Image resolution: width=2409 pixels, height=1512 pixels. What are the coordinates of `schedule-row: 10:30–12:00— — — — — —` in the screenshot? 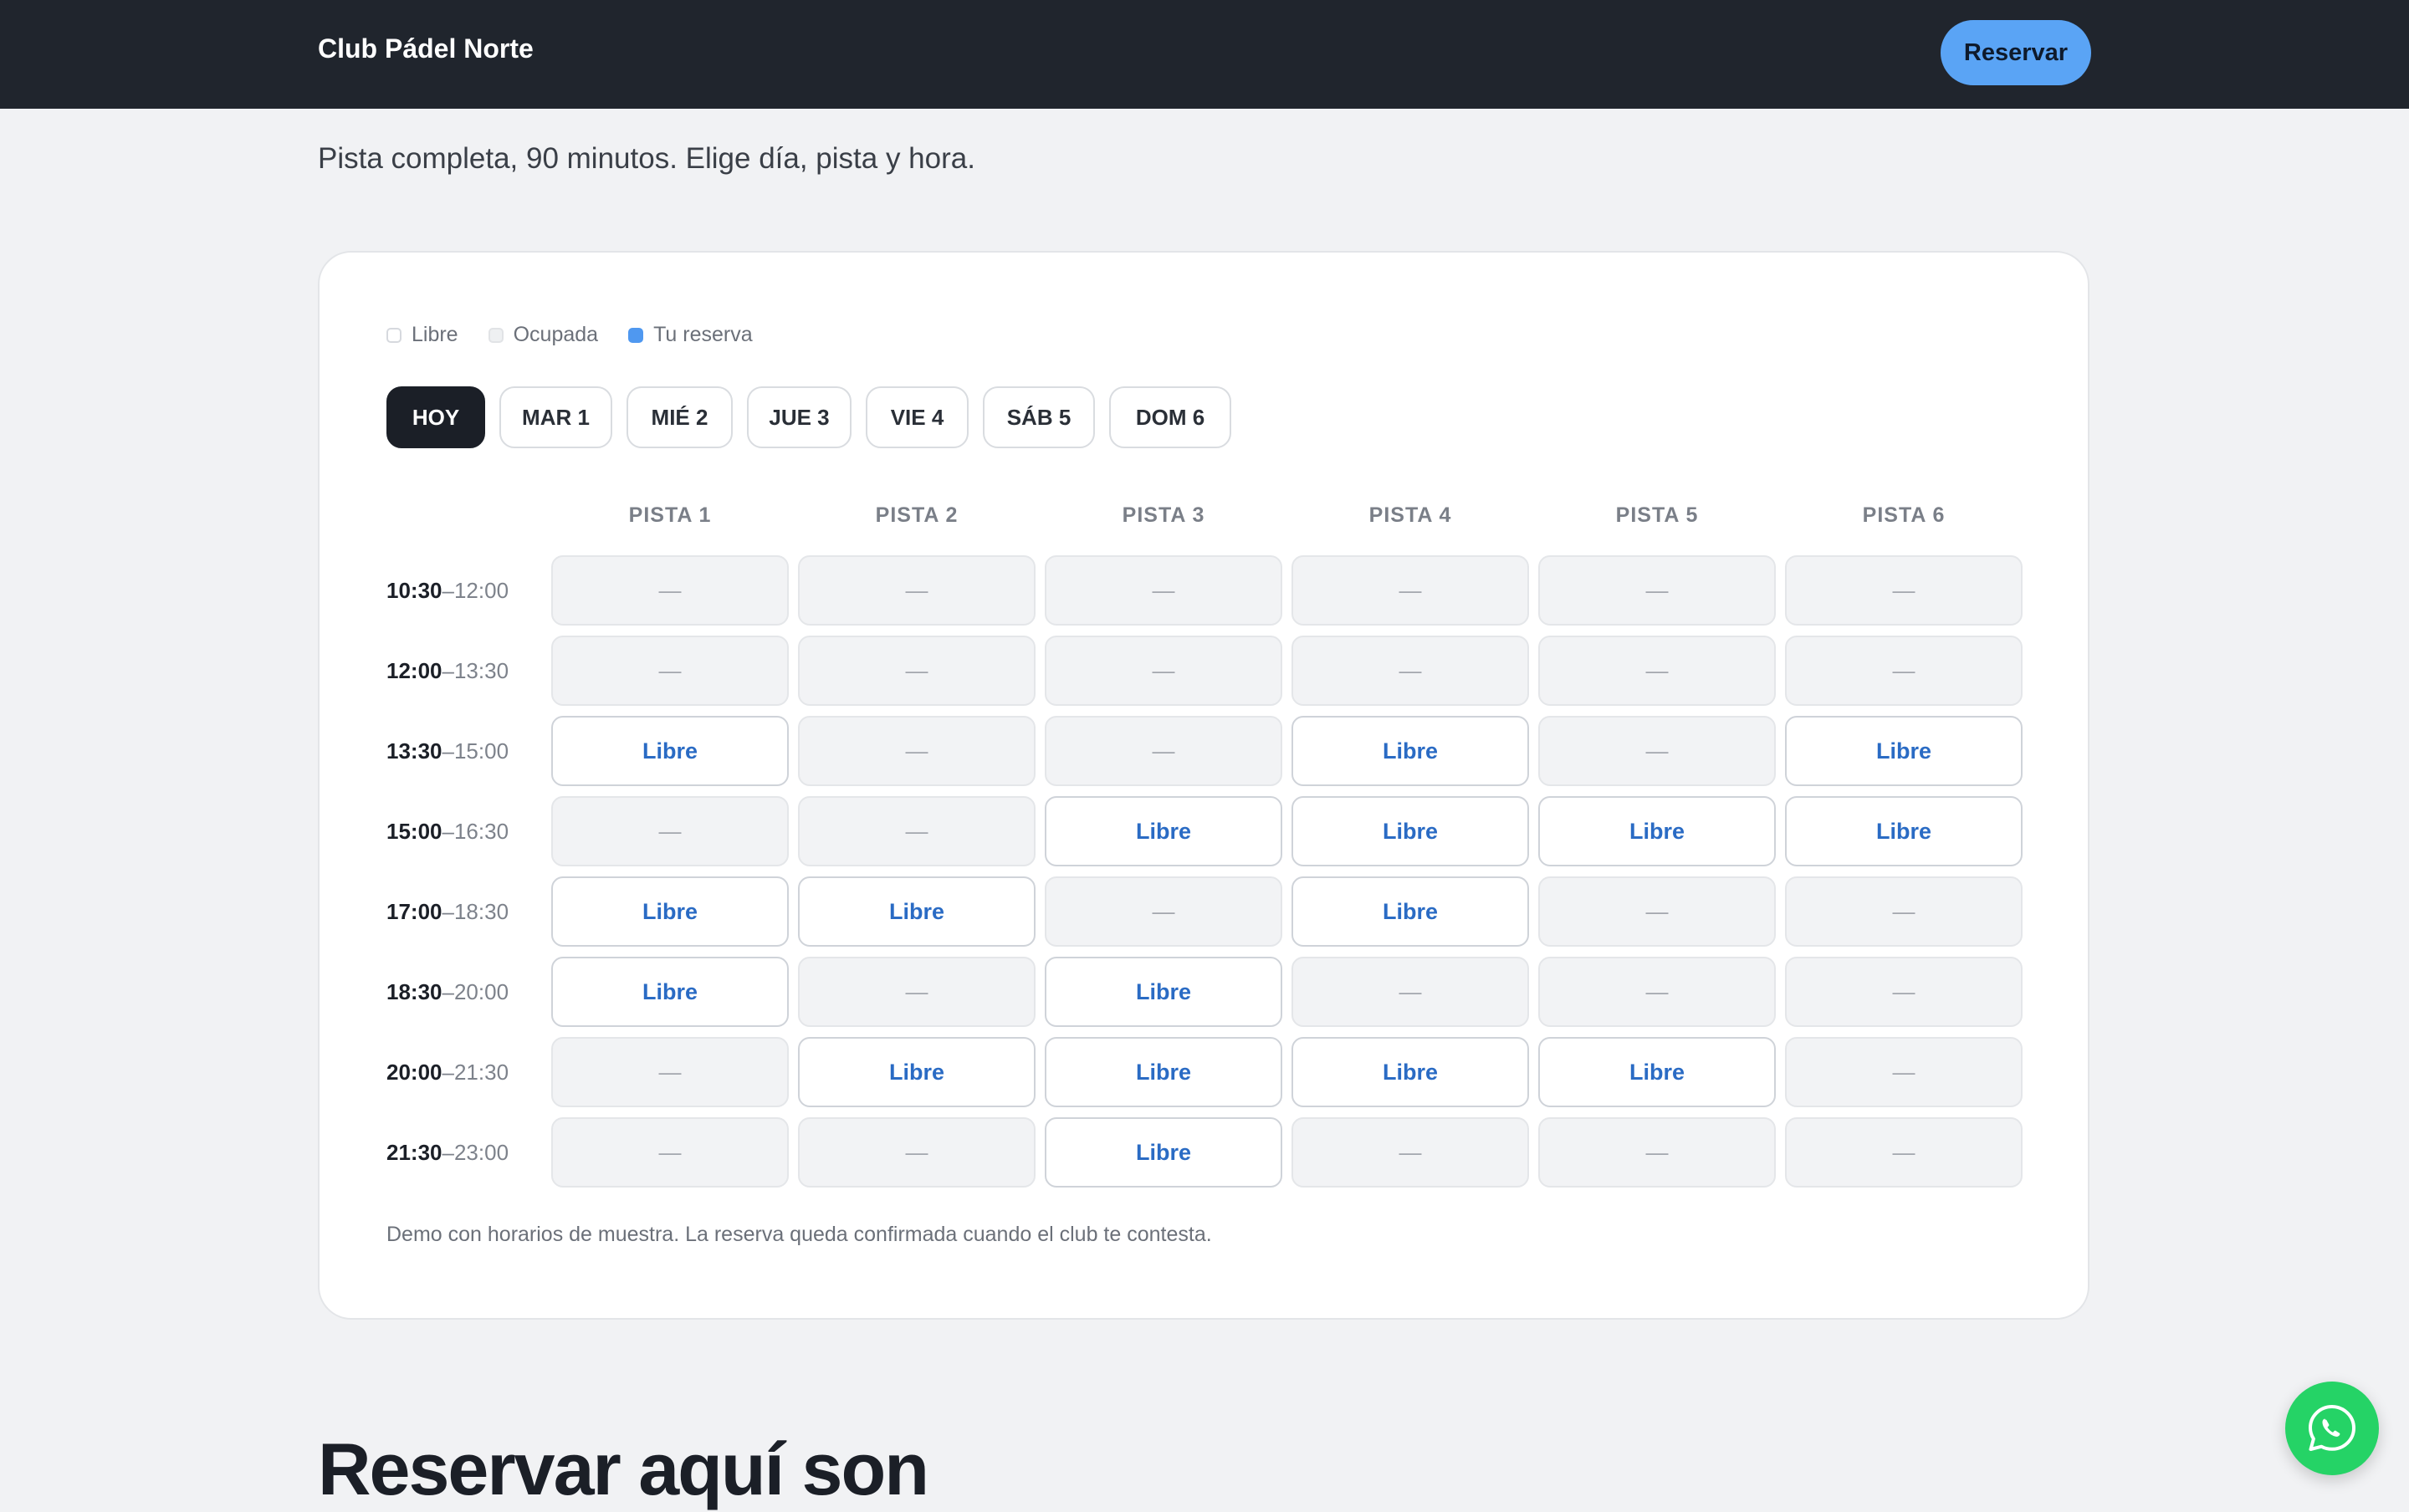 It's located at (1204, 590).